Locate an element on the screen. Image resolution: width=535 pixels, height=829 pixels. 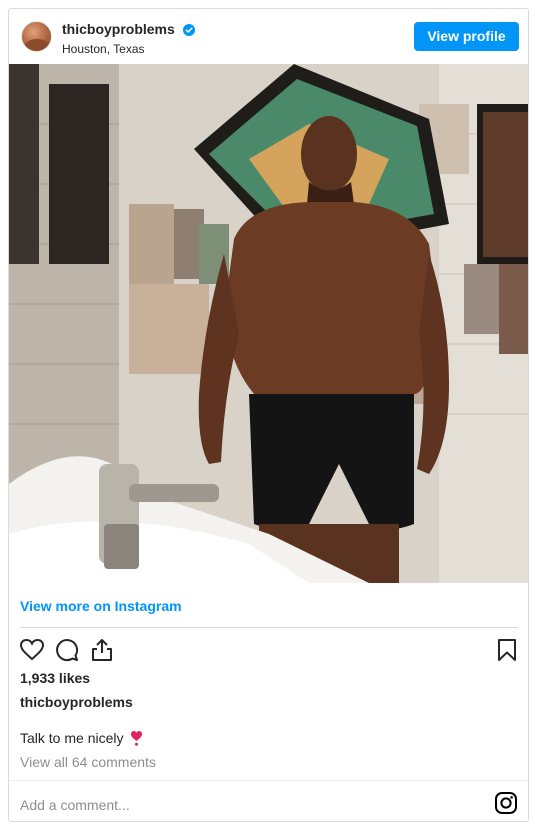
caption: Talk to me nicely is located at coordinates (81, 738).